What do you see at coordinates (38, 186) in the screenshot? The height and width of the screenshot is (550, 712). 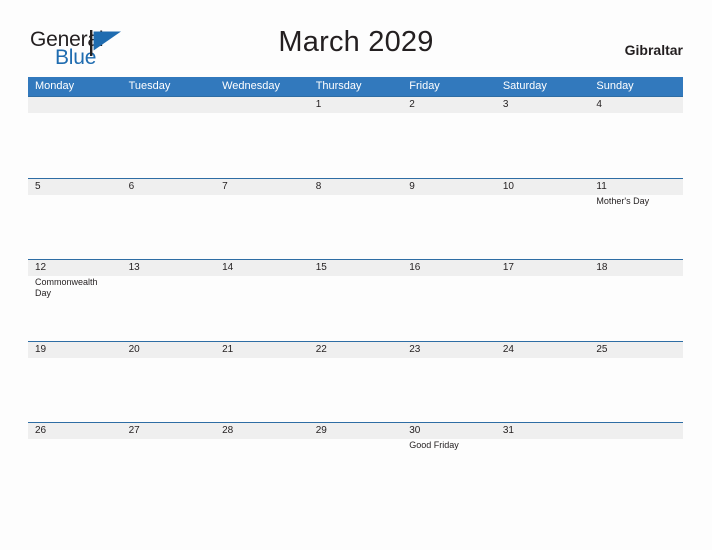 I see `day-number: 5` at bounding box center [38, 186].